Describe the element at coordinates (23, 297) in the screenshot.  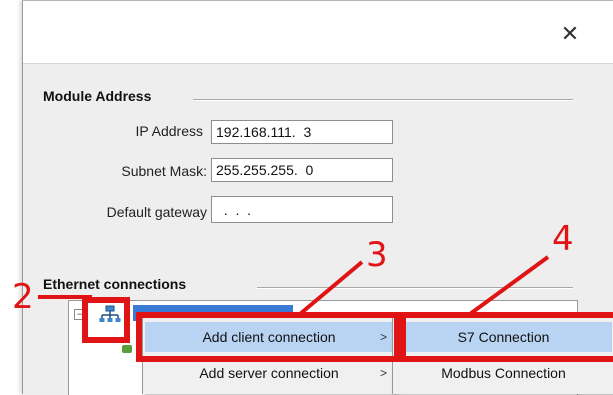
I see `annotation-number-2: 2` at that location.